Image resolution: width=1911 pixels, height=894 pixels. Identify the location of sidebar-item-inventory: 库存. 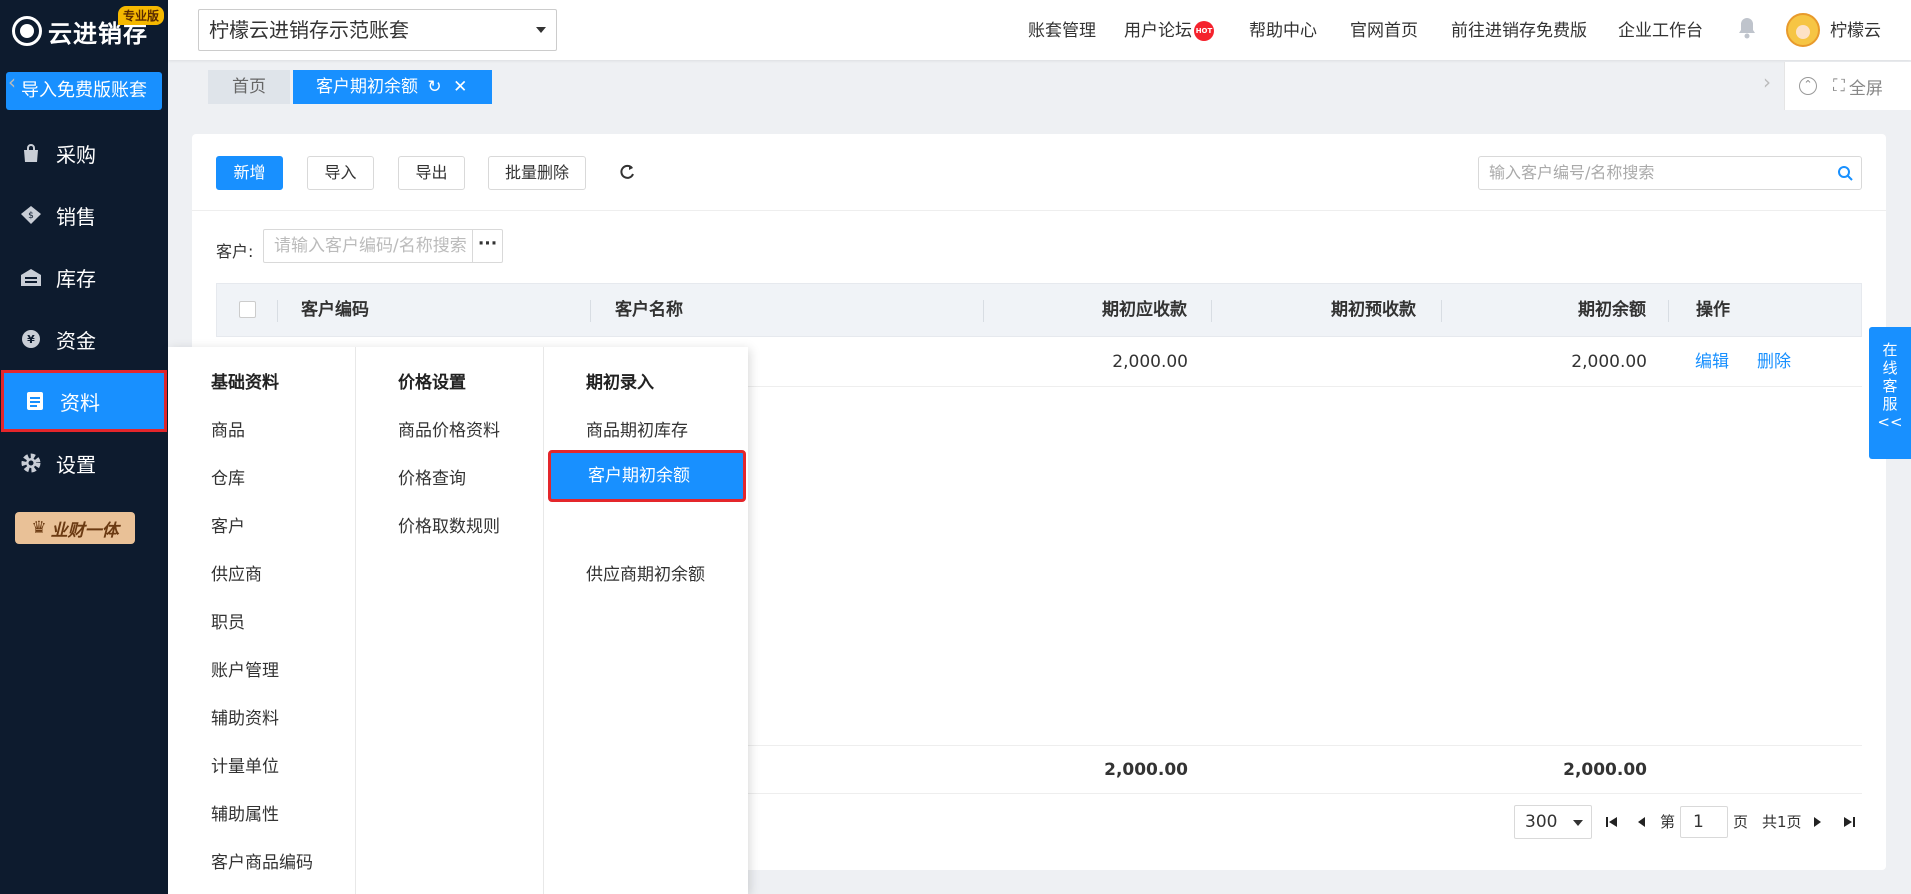
(84, 277).